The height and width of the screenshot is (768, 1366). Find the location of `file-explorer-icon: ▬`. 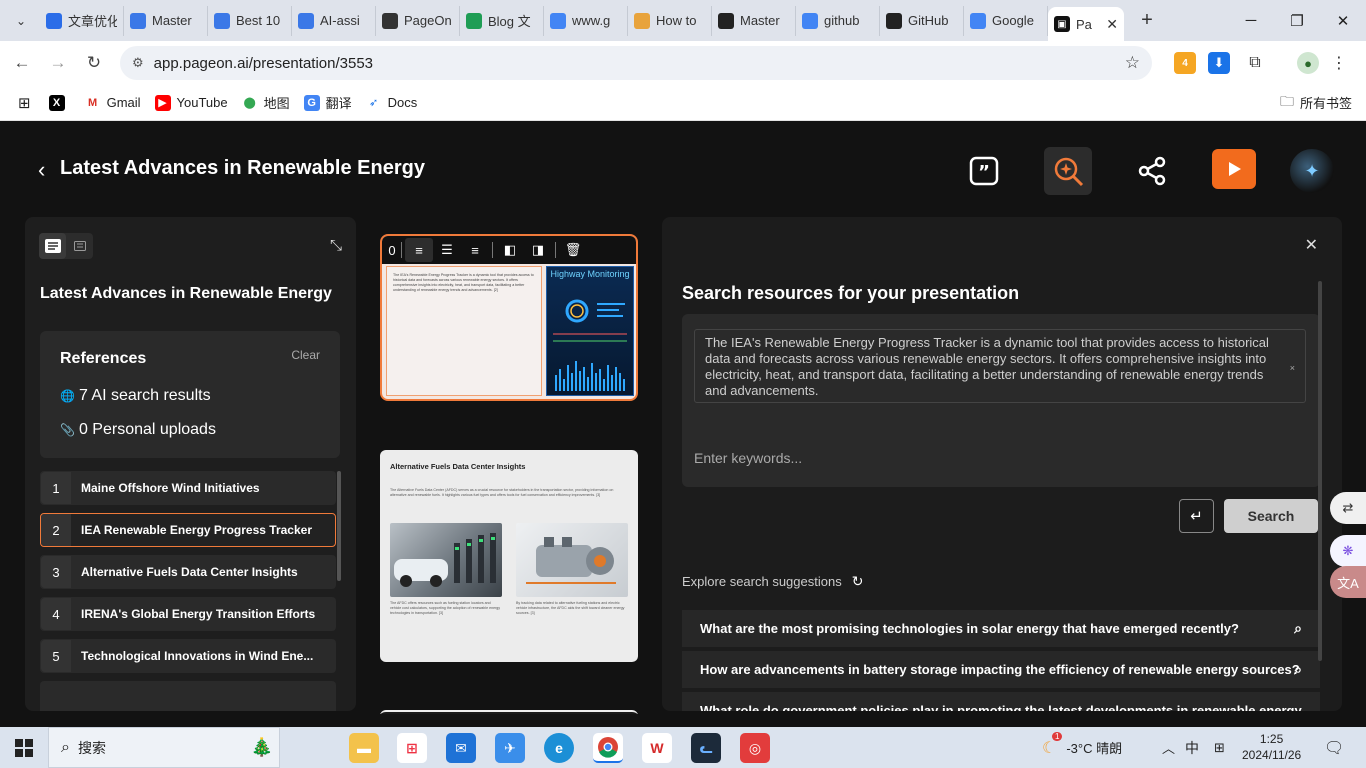

file-explorer-icon: ▬ is located at coordinates (364, 748).